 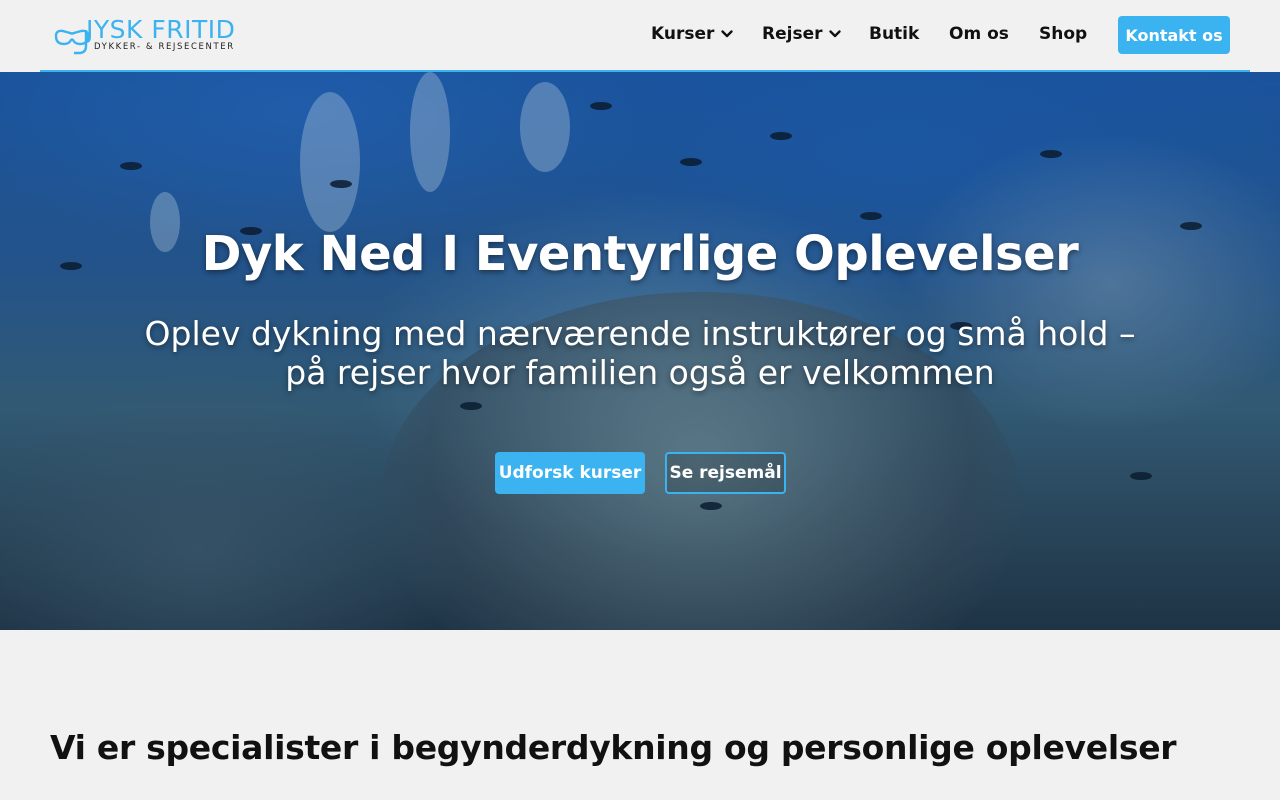 I want to click on nav-item-label: Om os, so click(x=979, y=34).